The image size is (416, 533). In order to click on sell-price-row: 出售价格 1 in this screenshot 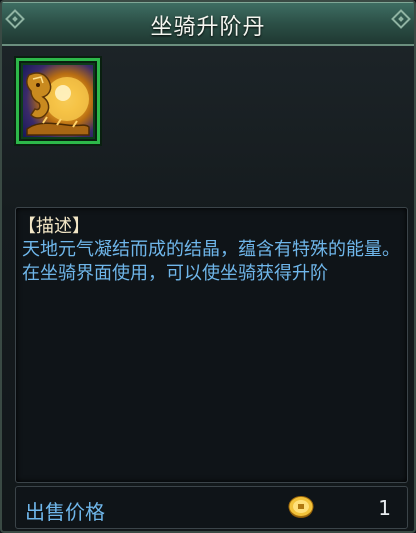, I will do `click(211, 507)`.